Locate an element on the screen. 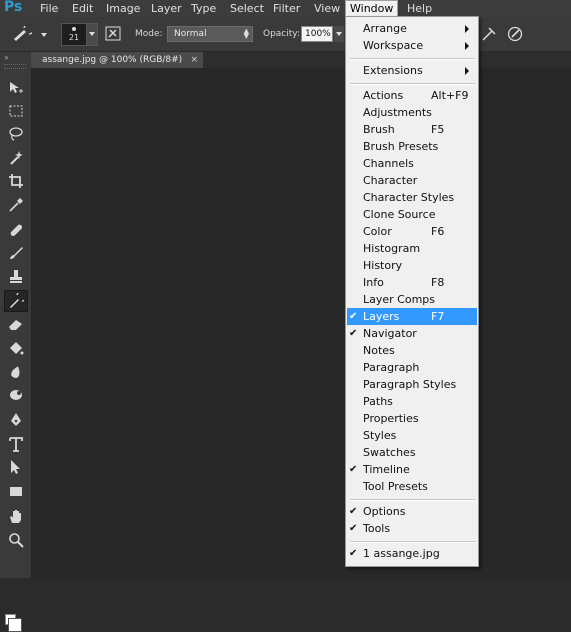 This screenshot has height=632, width=571. options-bar: 21 Mode: Normal ▲ ▼ Opacity: 100% is located at coordinates (285, 34).